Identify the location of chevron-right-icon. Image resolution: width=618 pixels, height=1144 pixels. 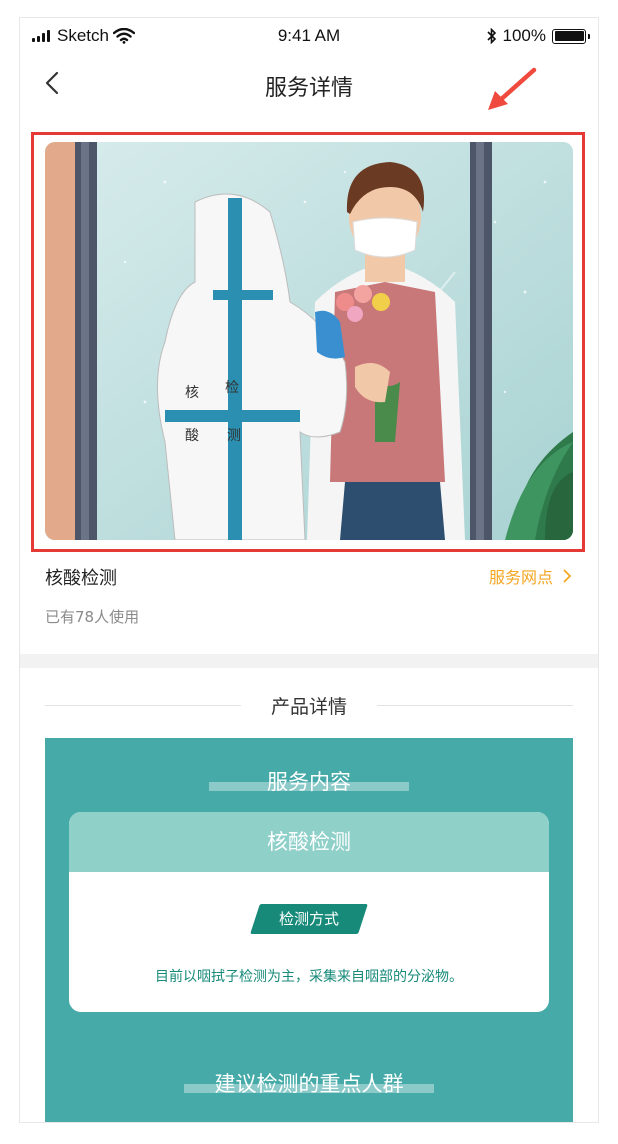
(567, 576).